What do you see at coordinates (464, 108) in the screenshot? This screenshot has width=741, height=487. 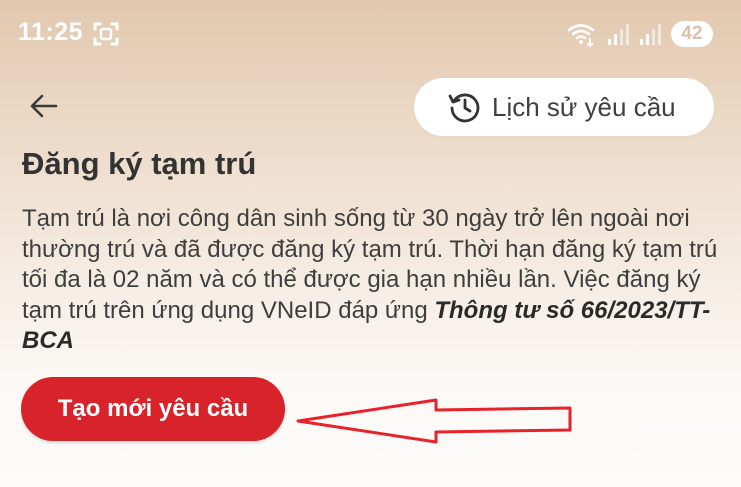 I see `history-clock-icon` at bounding box center [464, 108].